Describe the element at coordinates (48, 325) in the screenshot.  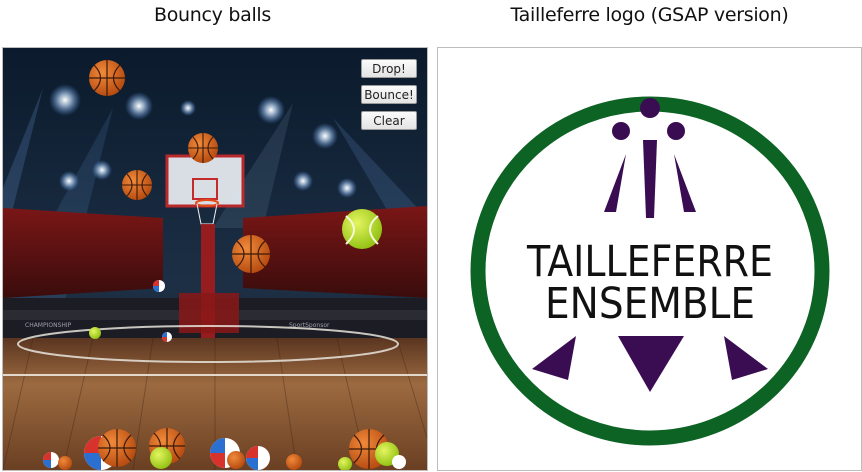
I see `arena-banner-left: CHAMPIONSHIP` at that location.